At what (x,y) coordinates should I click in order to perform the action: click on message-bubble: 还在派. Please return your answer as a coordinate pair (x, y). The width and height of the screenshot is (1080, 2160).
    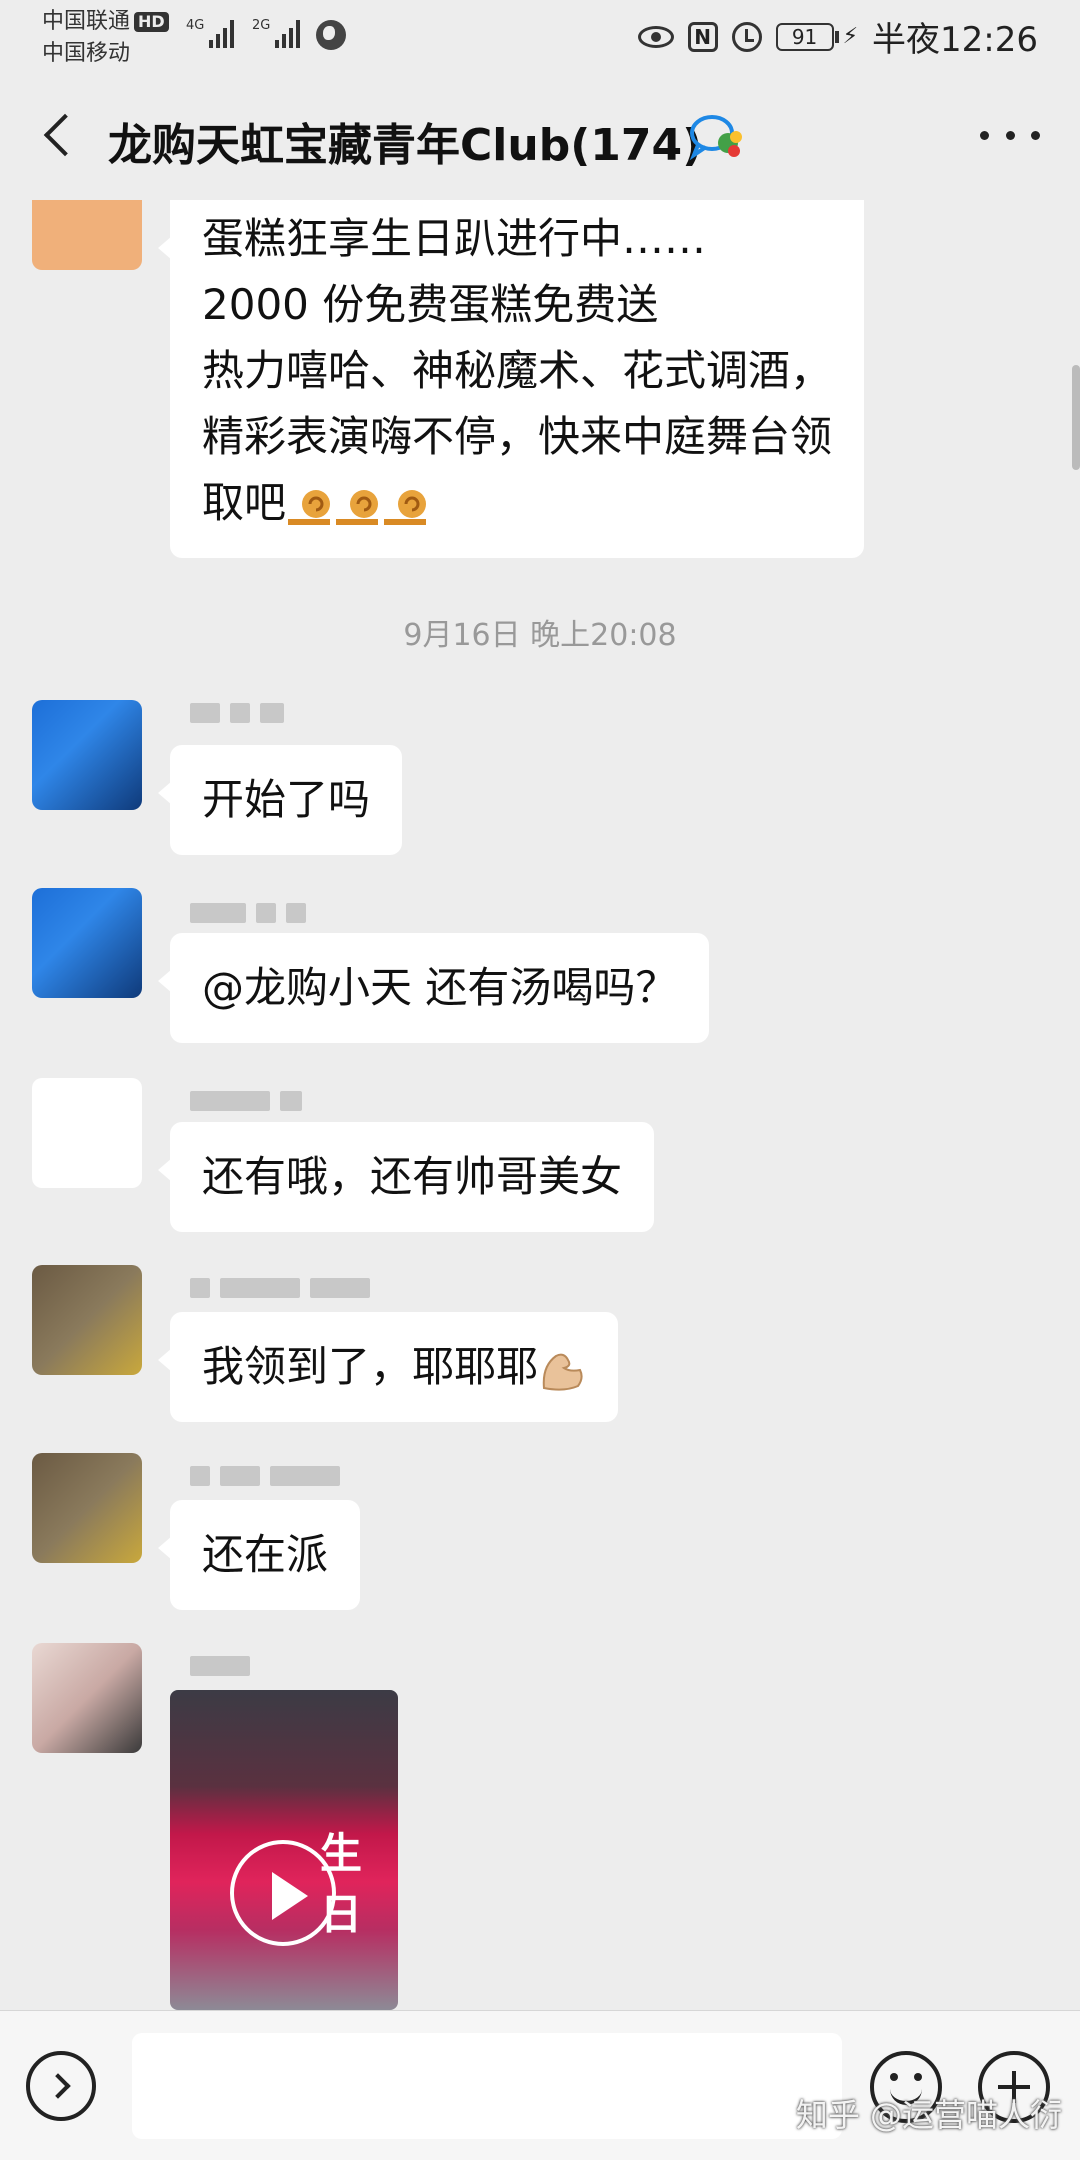
    Looking at the image, I should click on (259, 1555).